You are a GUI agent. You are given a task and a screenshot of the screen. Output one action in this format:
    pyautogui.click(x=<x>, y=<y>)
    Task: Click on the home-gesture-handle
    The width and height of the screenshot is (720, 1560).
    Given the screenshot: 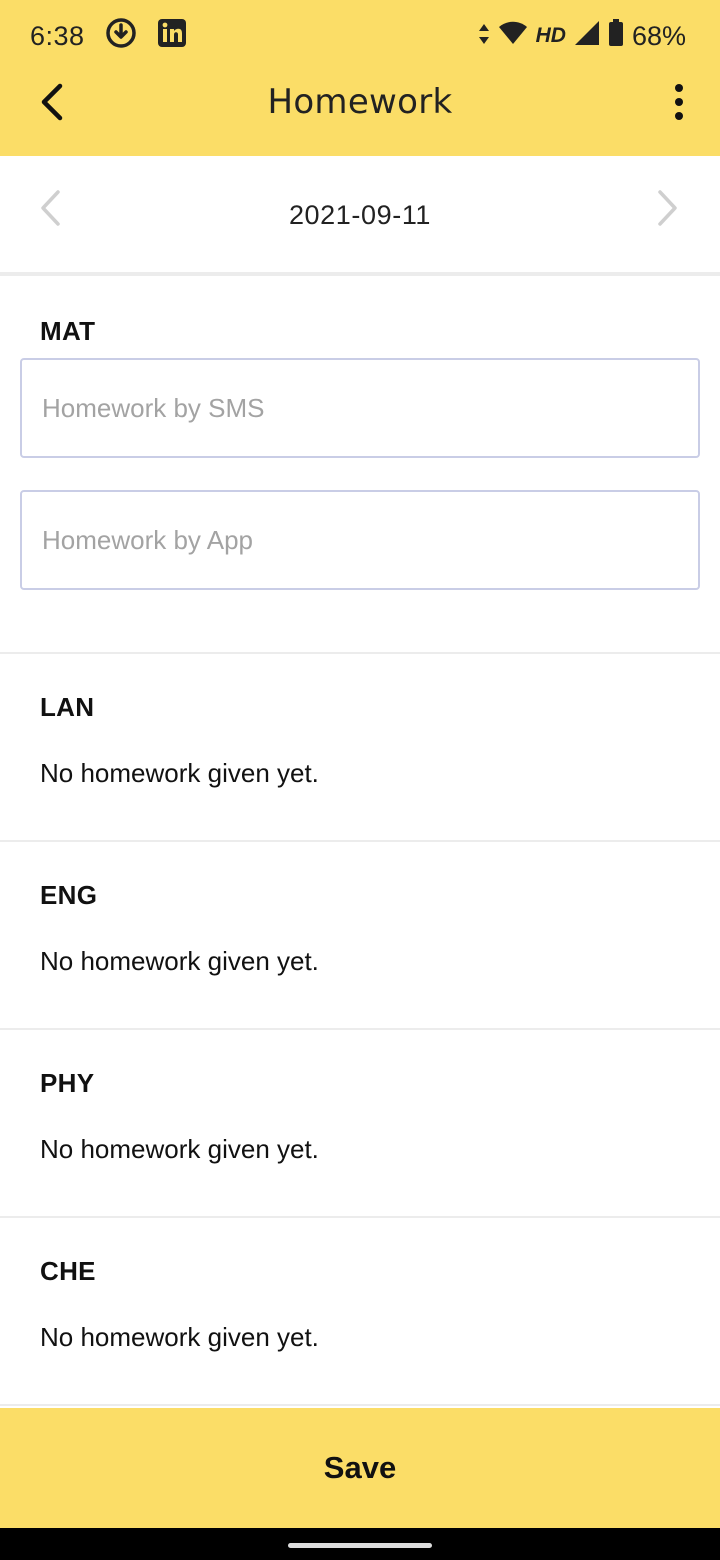 What is the action you would take?
    pyautogui.click(x=360, y=1545)
    